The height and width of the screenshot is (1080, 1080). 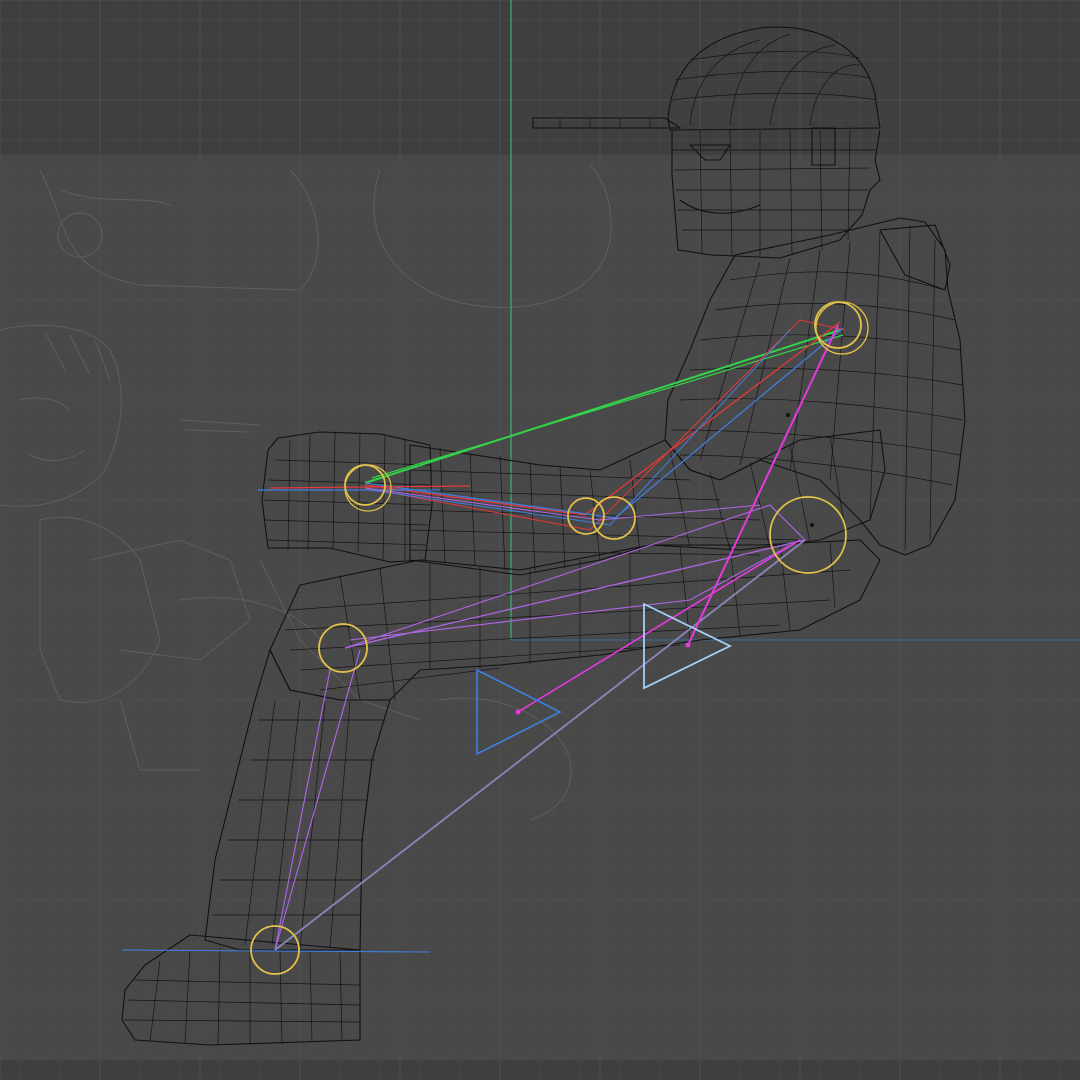 I want to click on cap-mesh, so click(x=706, y=78).